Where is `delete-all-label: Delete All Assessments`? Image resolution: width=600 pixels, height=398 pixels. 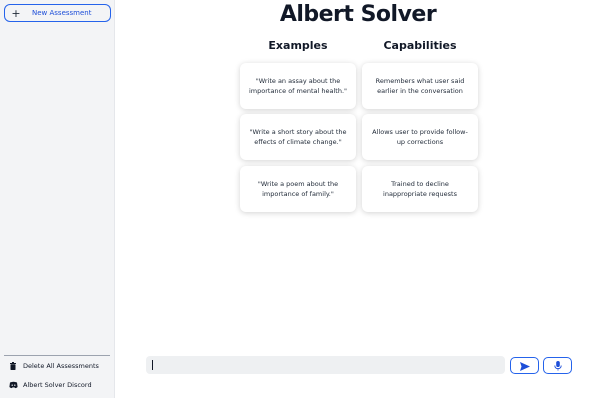
delete-all-label: Delete All Assessments is located at coordinates (61, 366).